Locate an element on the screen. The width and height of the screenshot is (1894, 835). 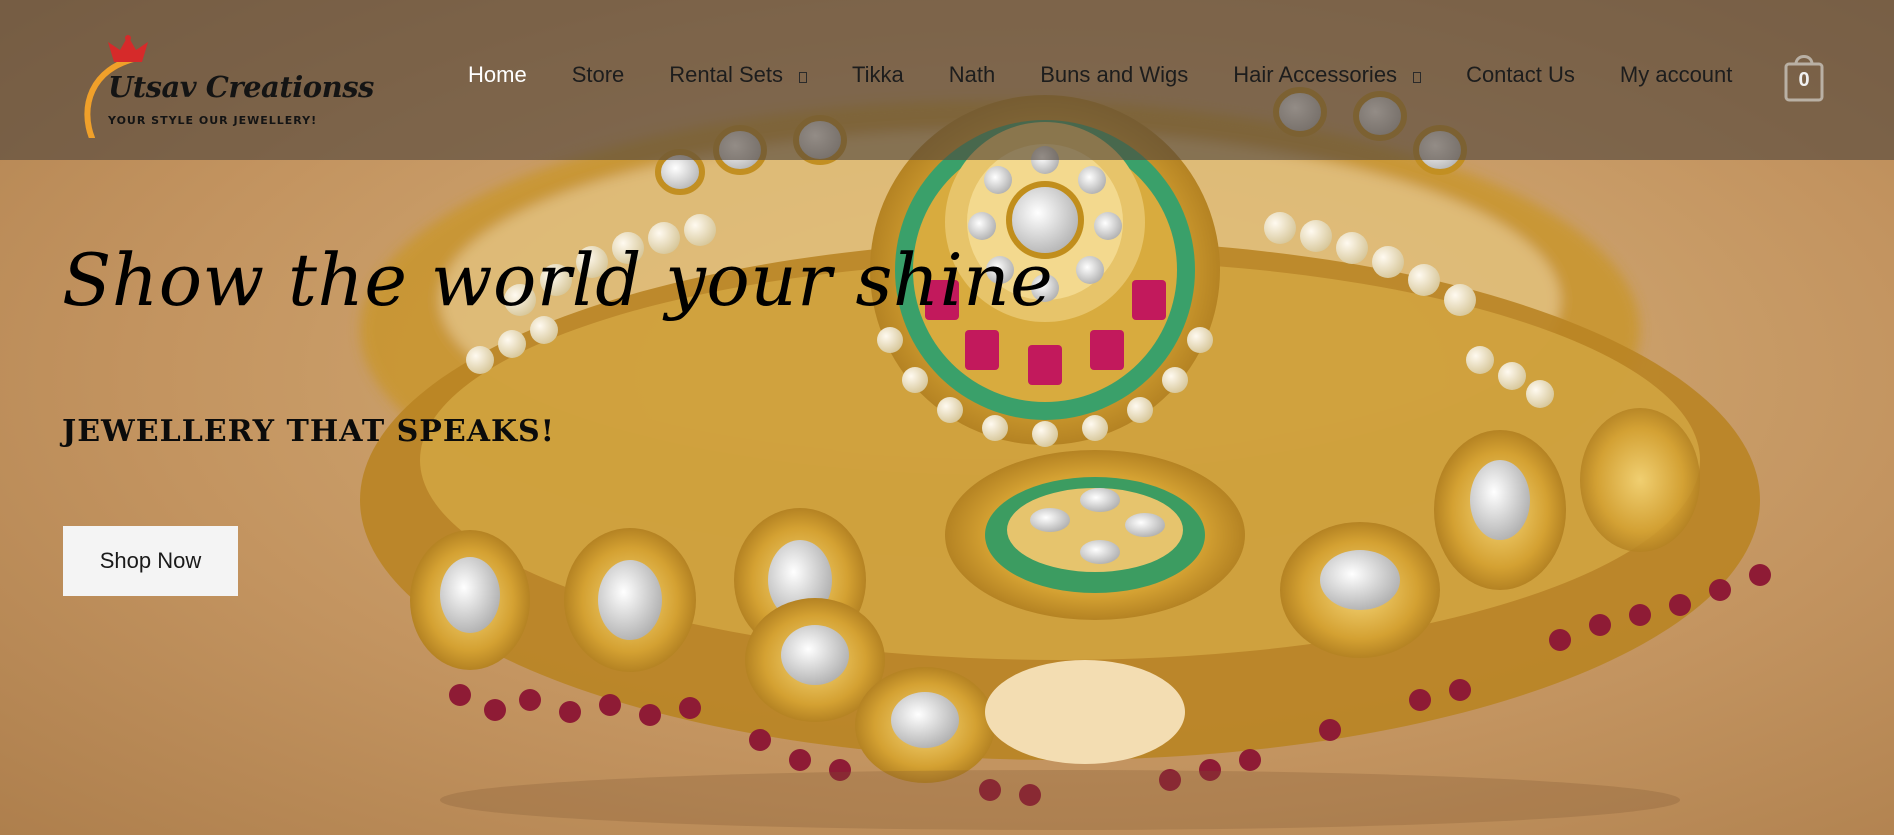
nav-item-nath: Nath is located at coordinates (972, 75).